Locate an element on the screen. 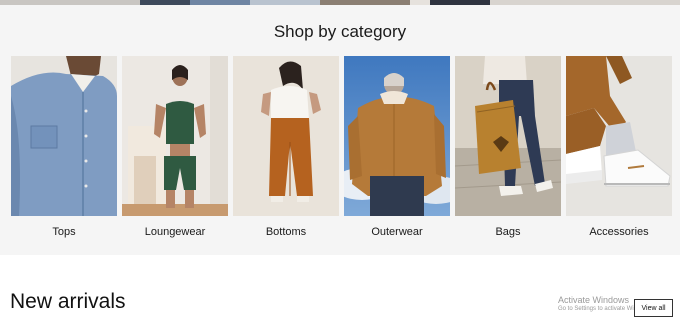 This screenshot has height=330, width=680. category-label: Tops is located at coordinates (64, 232).